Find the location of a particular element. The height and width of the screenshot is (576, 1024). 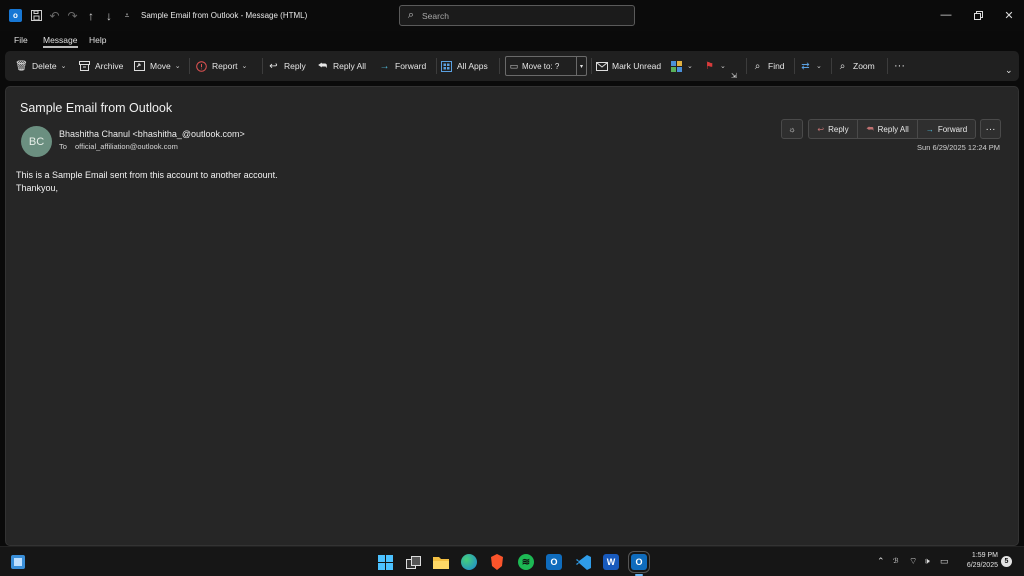

brave-browser-icon is located at coordinates (497, 562).